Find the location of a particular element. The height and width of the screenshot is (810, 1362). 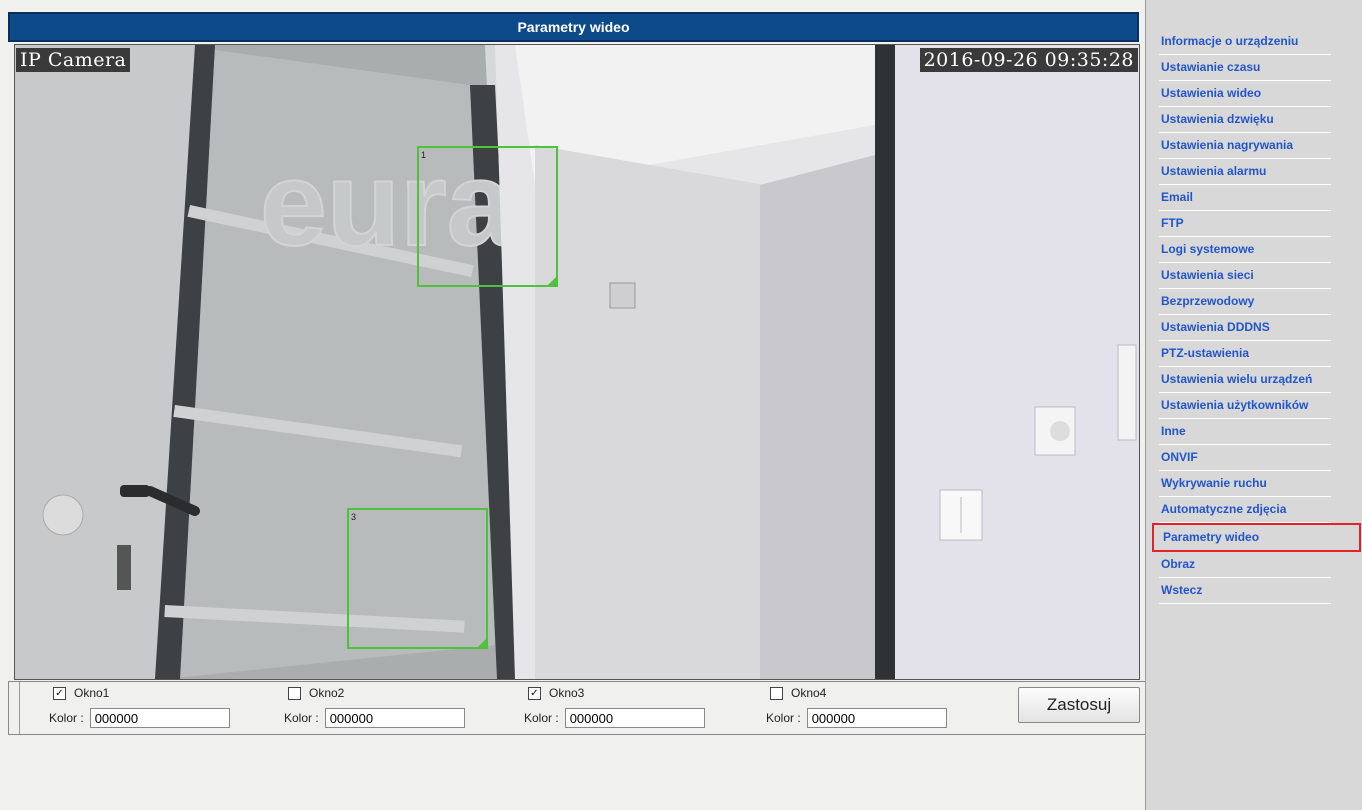

sidebar-item-auto-snapshots: Automatyczne zdjęcia is located at coordinates (1245, 510).